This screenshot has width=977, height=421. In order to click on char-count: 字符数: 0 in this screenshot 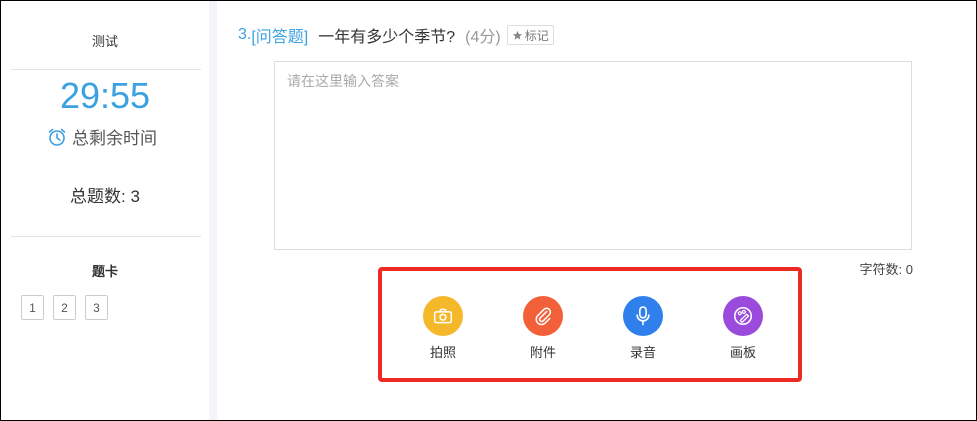, I will do `click(886, 269)`.